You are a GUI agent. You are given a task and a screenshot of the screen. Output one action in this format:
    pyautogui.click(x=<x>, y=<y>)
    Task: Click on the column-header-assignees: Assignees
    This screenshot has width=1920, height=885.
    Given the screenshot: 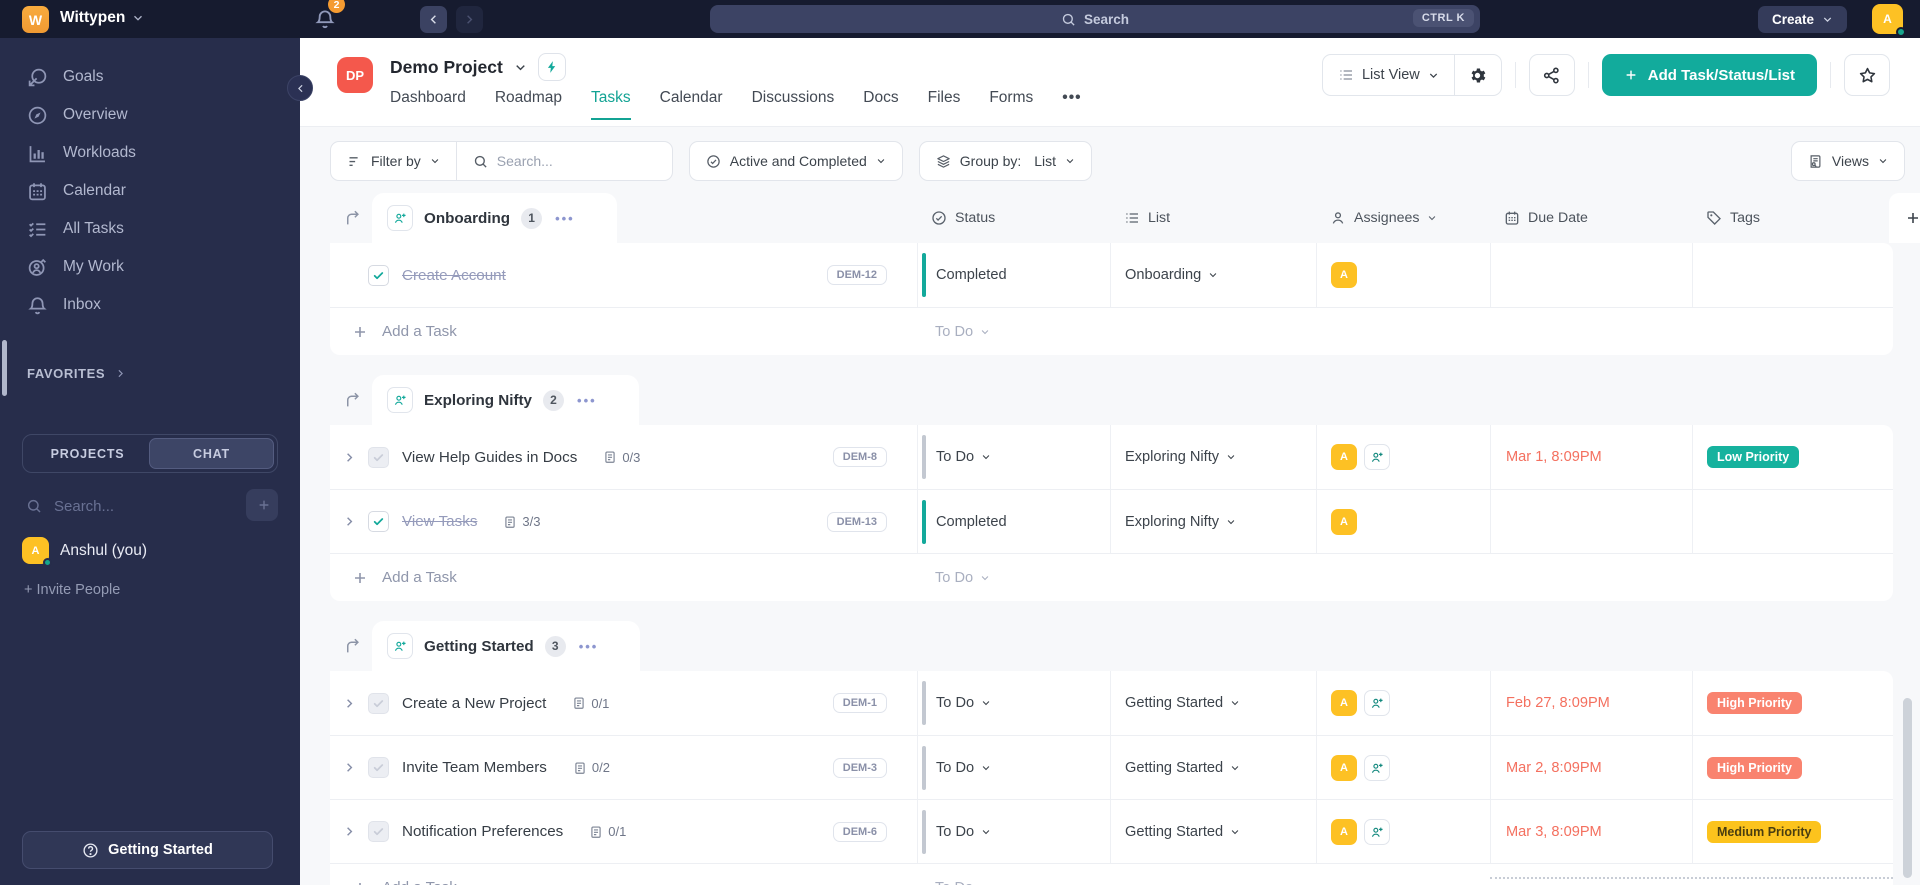 What is the action you would take?
    pyautogui.click(x=1403, y=218)
    